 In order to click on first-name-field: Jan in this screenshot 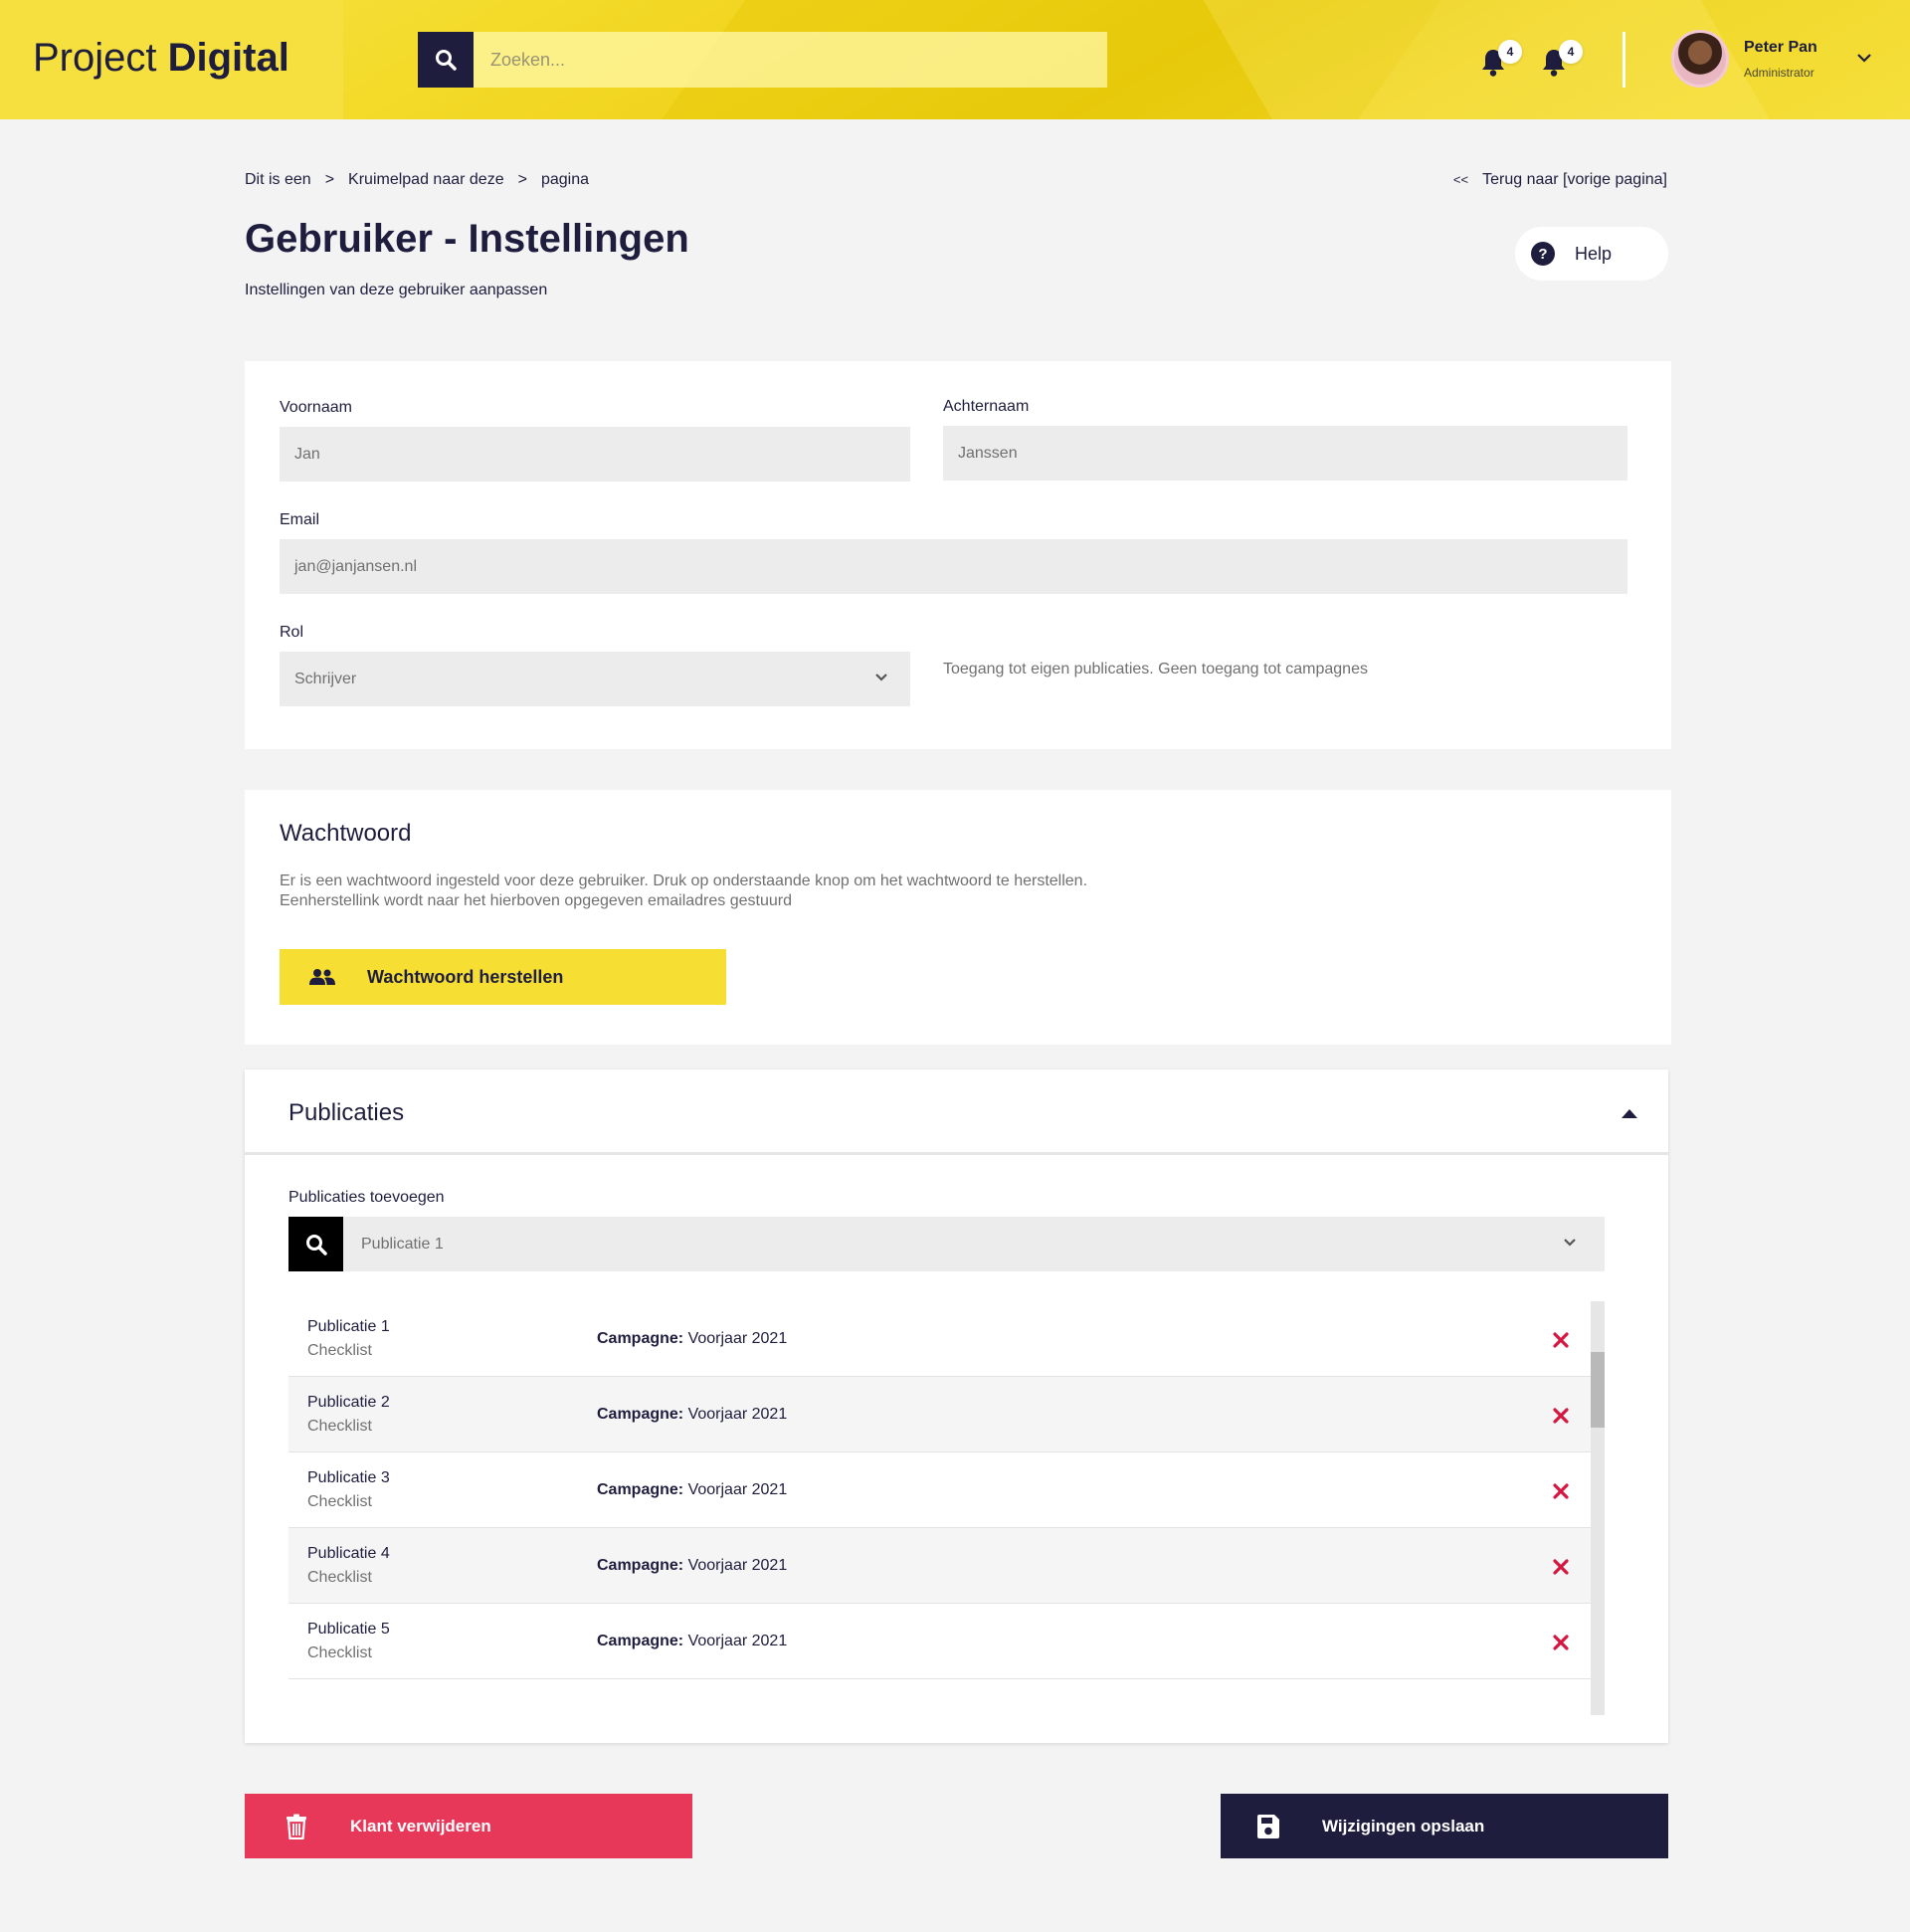, I will do `click(595, 454)`.